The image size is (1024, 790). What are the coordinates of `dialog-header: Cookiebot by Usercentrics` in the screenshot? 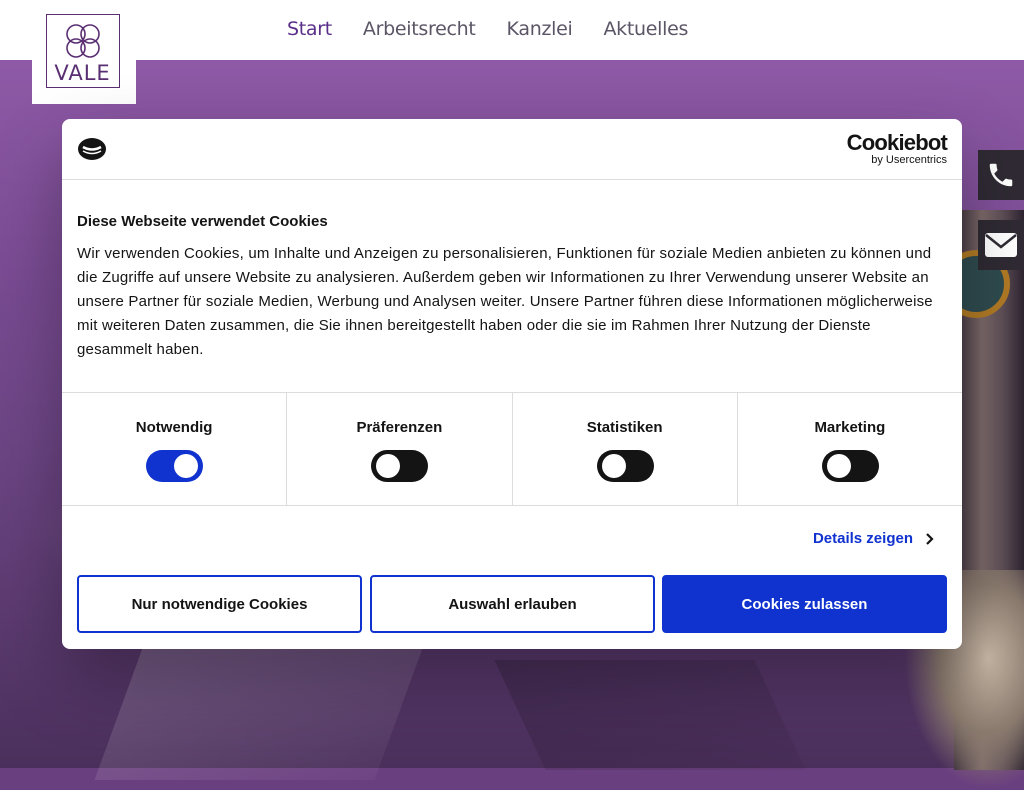 It's located at (512, 149).